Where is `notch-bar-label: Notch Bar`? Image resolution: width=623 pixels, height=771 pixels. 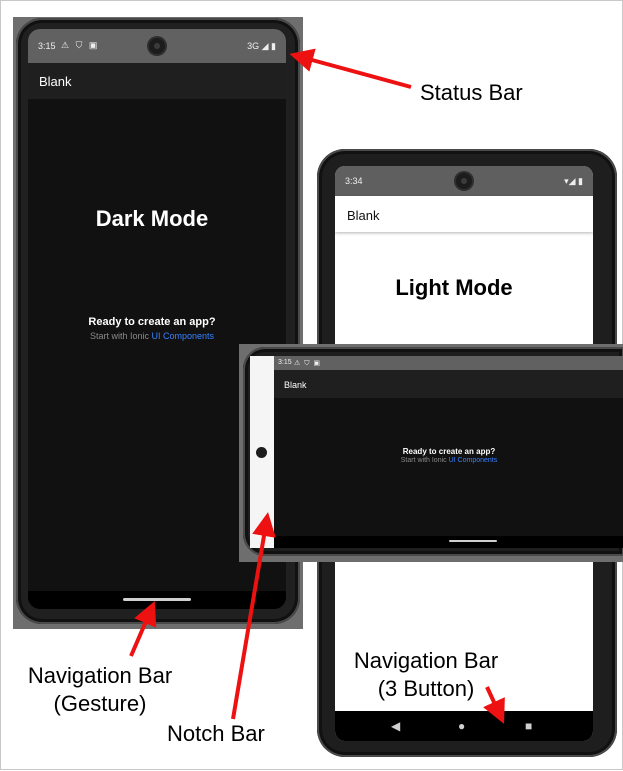 notch-bar-label: Notch Bar is located at coordinates (216, 733).